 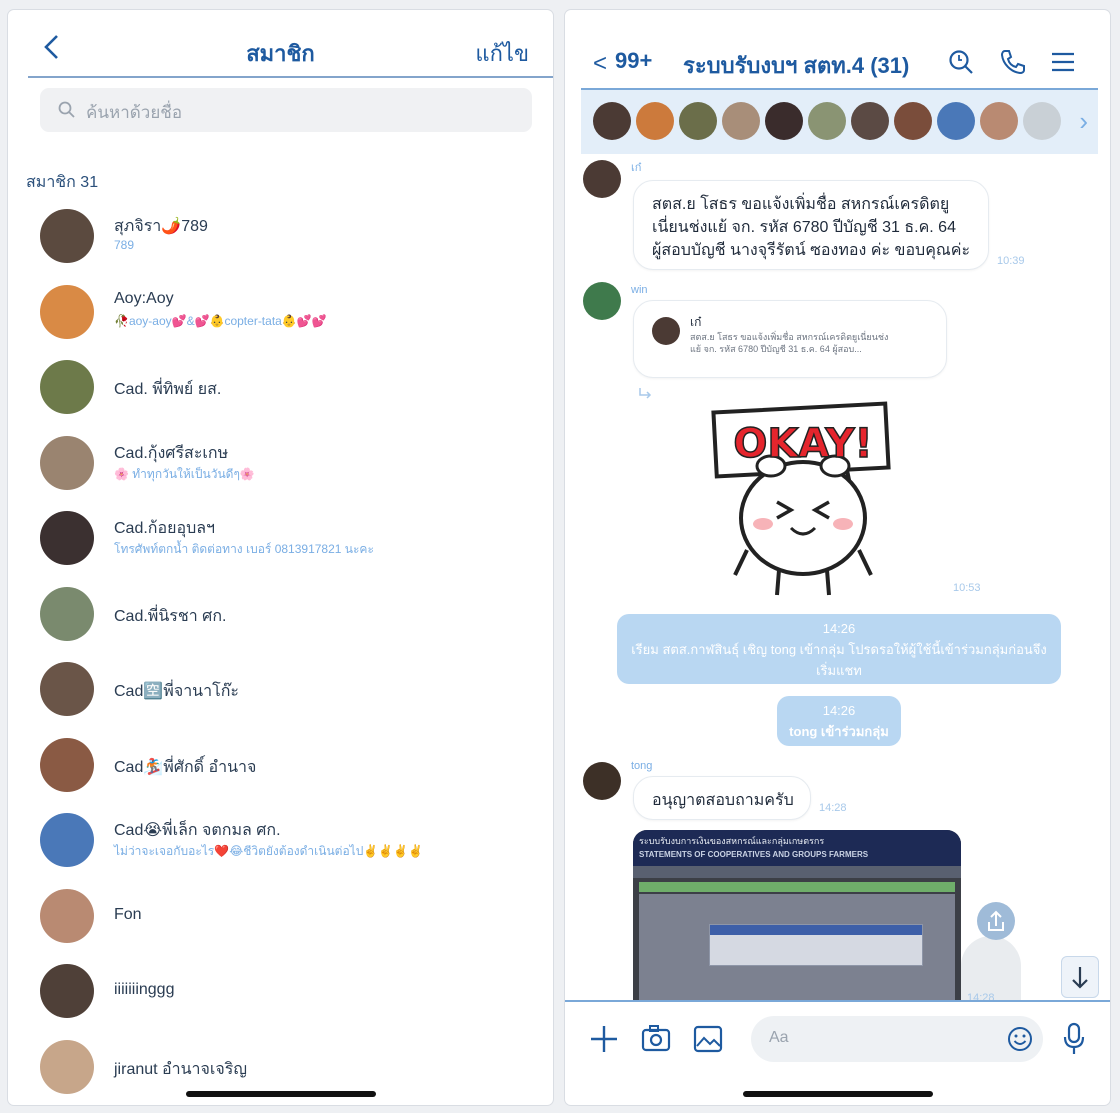 What do you see at coordinates (280, 916) in the screenshot?
I see `member-row: Fon` at bounding box center [280, 916].